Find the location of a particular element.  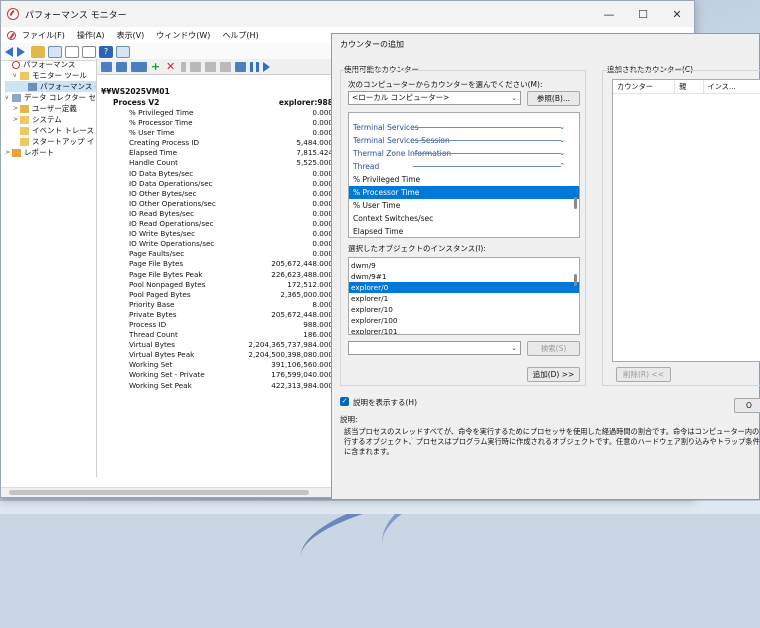

menu-view: 表示(V) is located at coordinates (131, 35).